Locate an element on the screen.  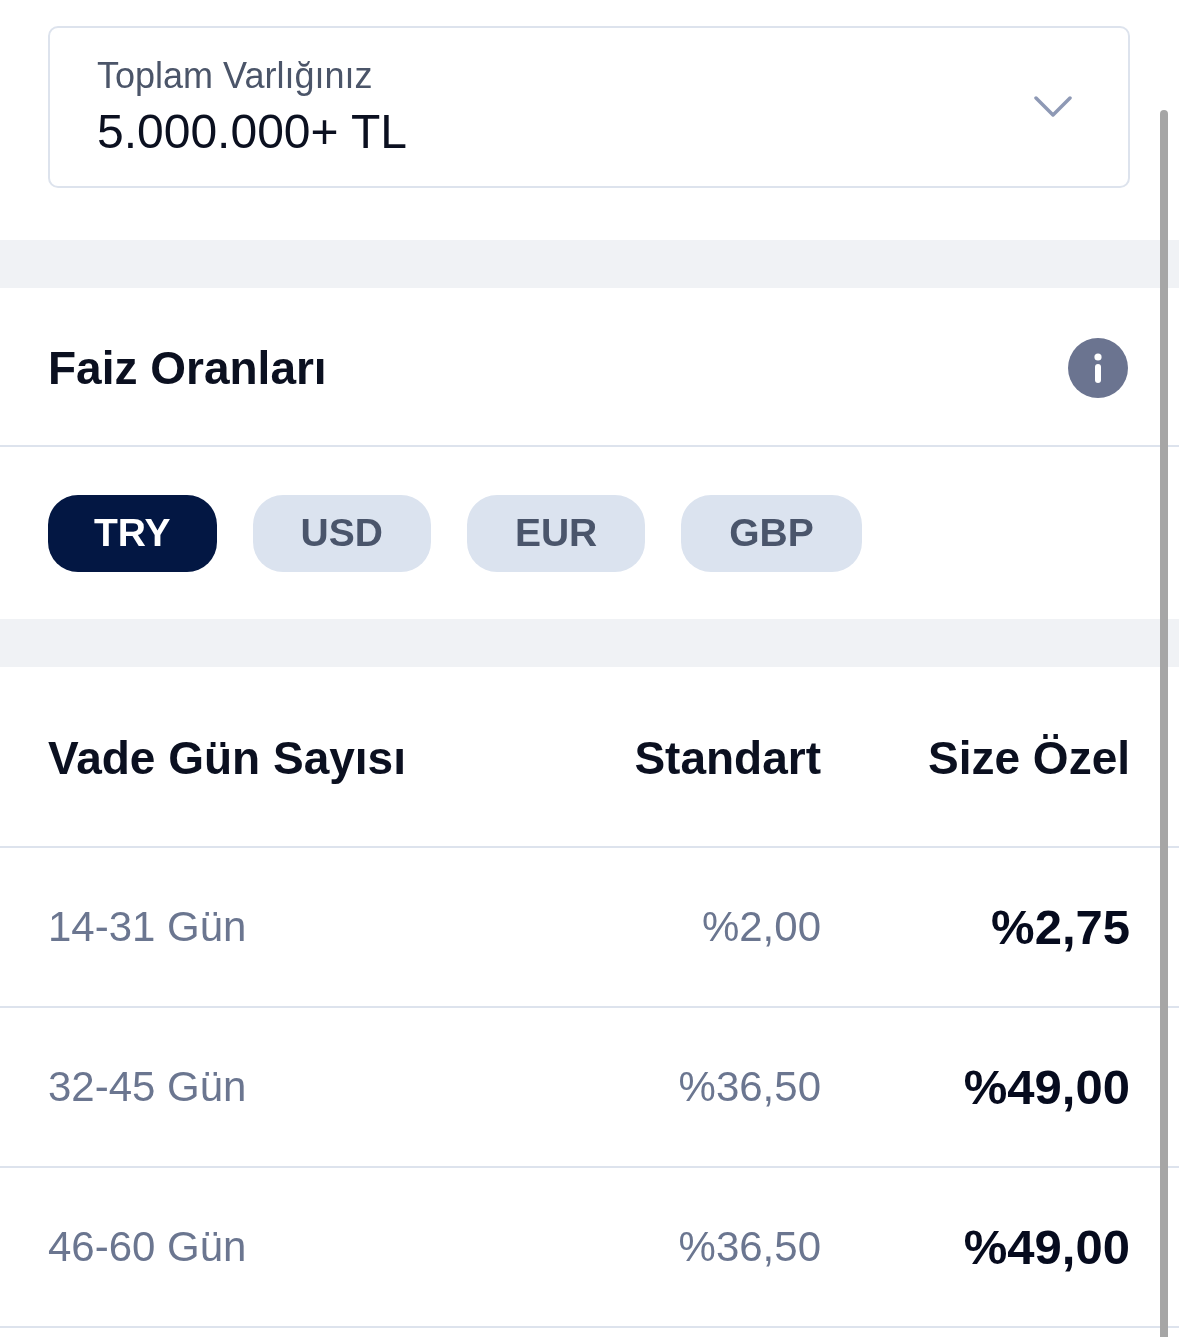
table-cell: %2,75 is located at coordinates (1060, 927).